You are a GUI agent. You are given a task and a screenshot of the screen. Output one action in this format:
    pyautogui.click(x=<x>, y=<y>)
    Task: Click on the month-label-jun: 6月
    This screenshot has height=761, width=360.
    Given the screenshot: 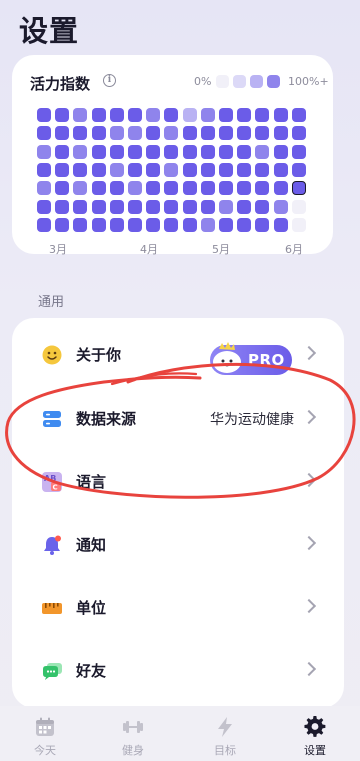 What is the action you would take?
    pyautogui.click(x=294, y=249)
    